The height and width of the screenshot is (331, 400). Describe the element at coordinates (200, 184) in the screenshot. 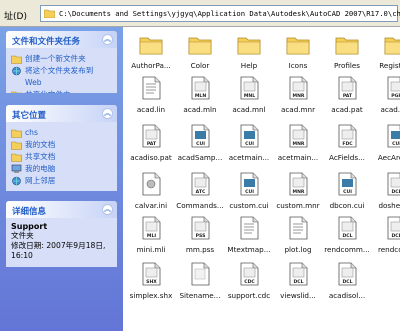

I see `atc-file-icon: ATC` at that location.